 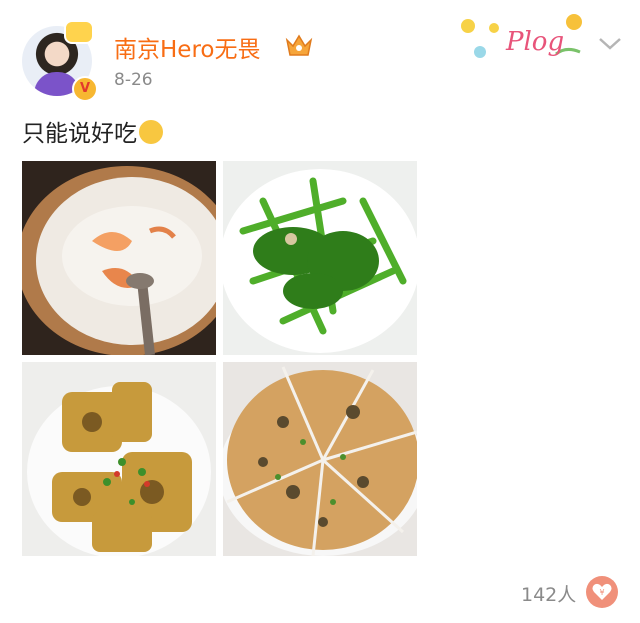 I want to click on chevron-down-icon, so click(x=610, y=43).